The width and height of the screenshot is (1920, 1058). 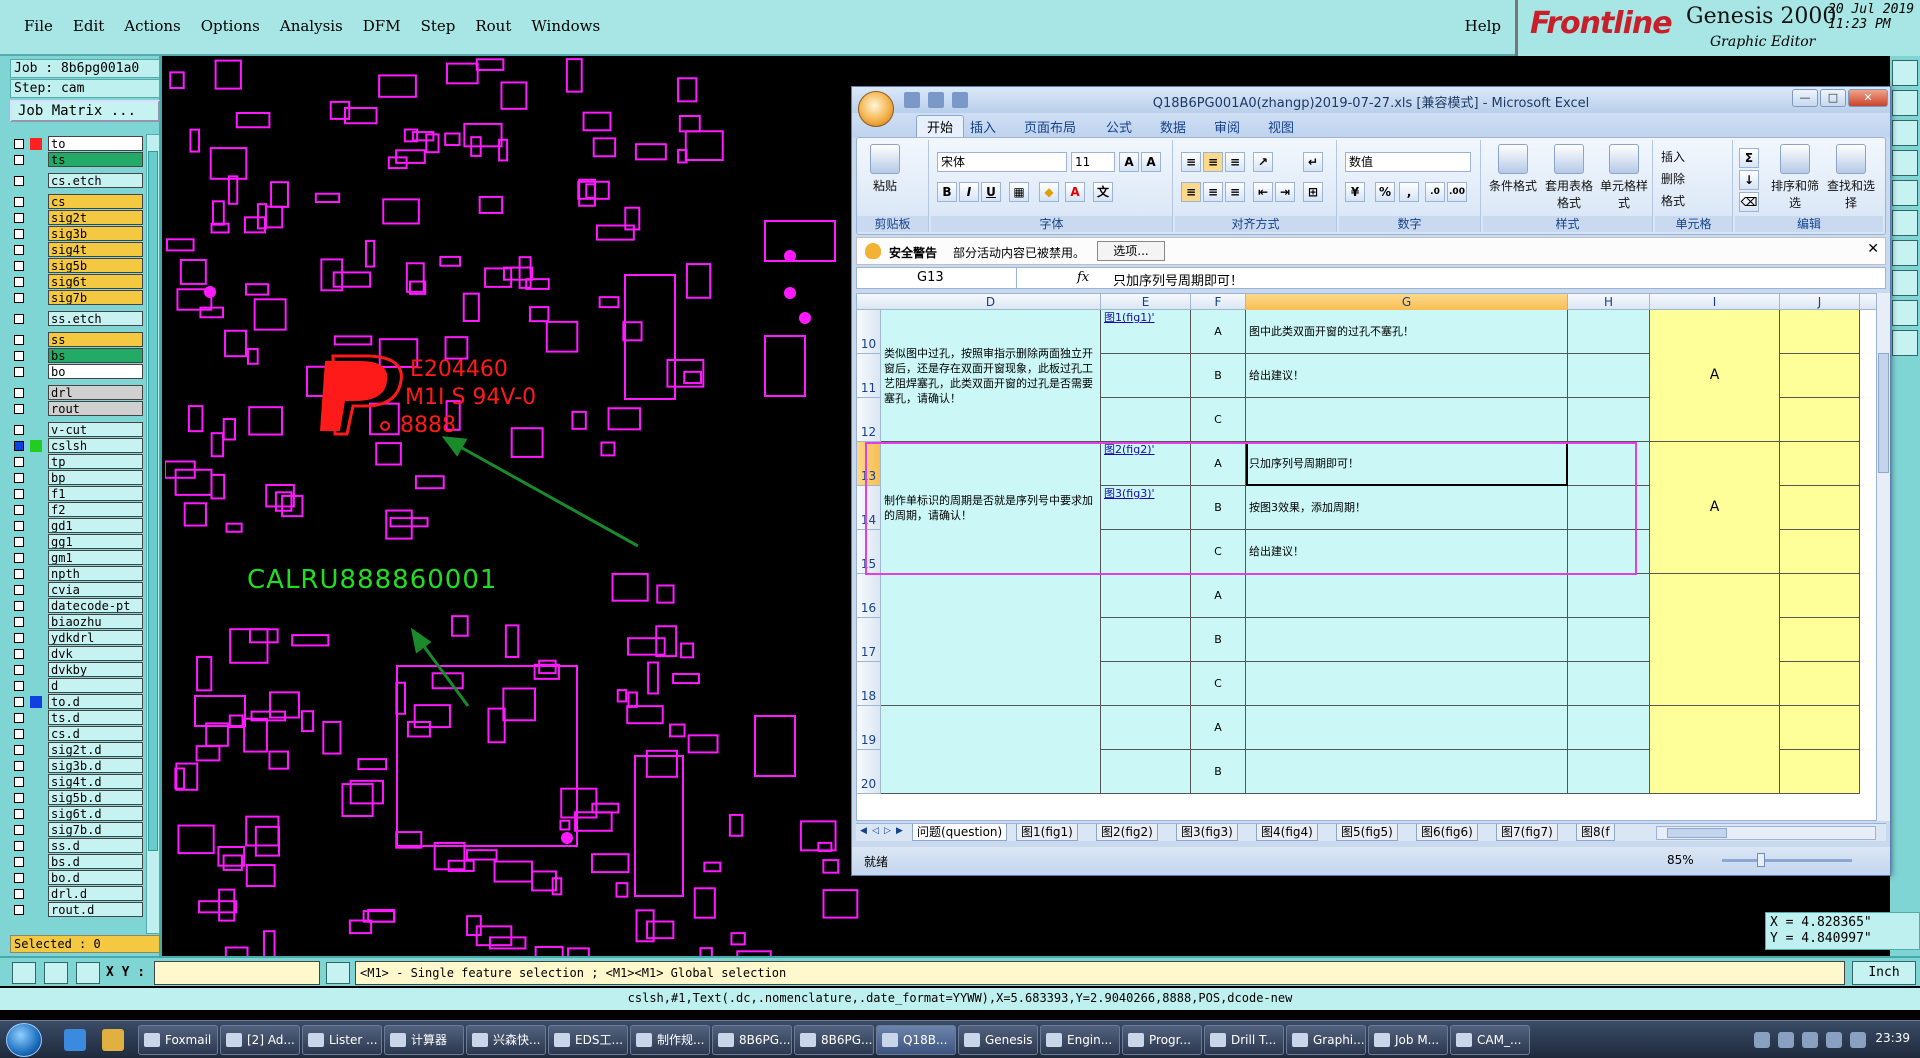 I want to click on row-header: 20, so click(x=869, y=772).